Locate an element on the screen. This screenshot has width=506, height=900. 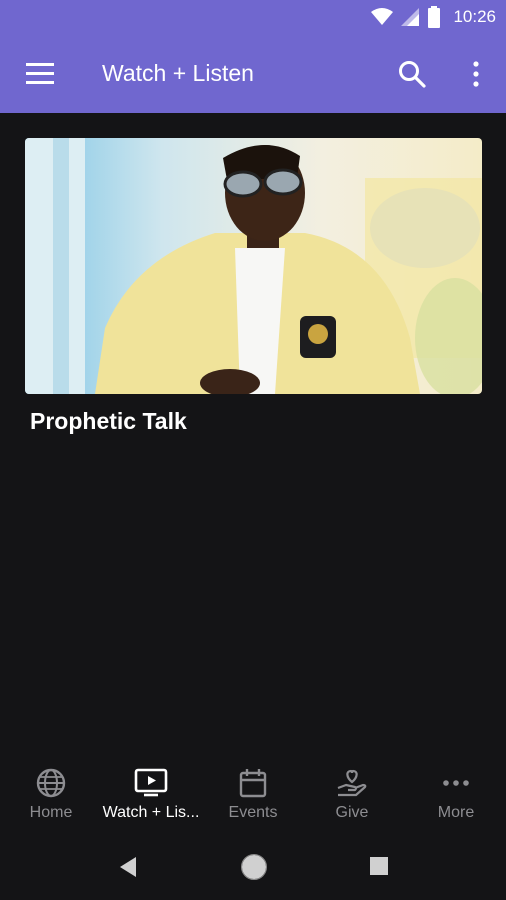
signal-icon is located at coordinates (410, 17).